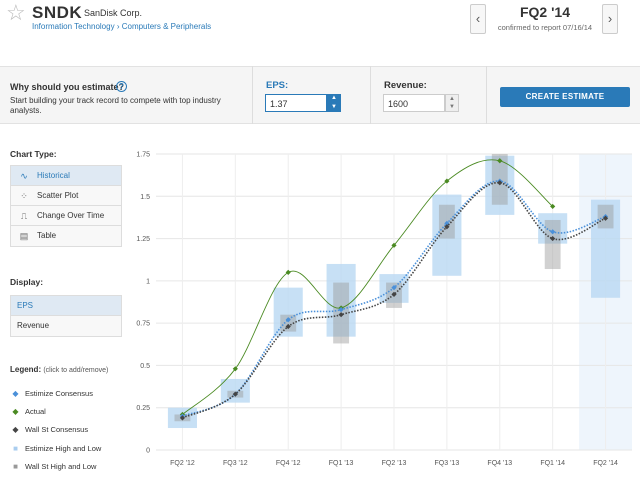 Image resolution: width=640 pixels, height=480 pixels. What do you see at coordinates (296, 103) in the screenshot?
I see `eps-input: 1.37` at bounding box center [296, 103].